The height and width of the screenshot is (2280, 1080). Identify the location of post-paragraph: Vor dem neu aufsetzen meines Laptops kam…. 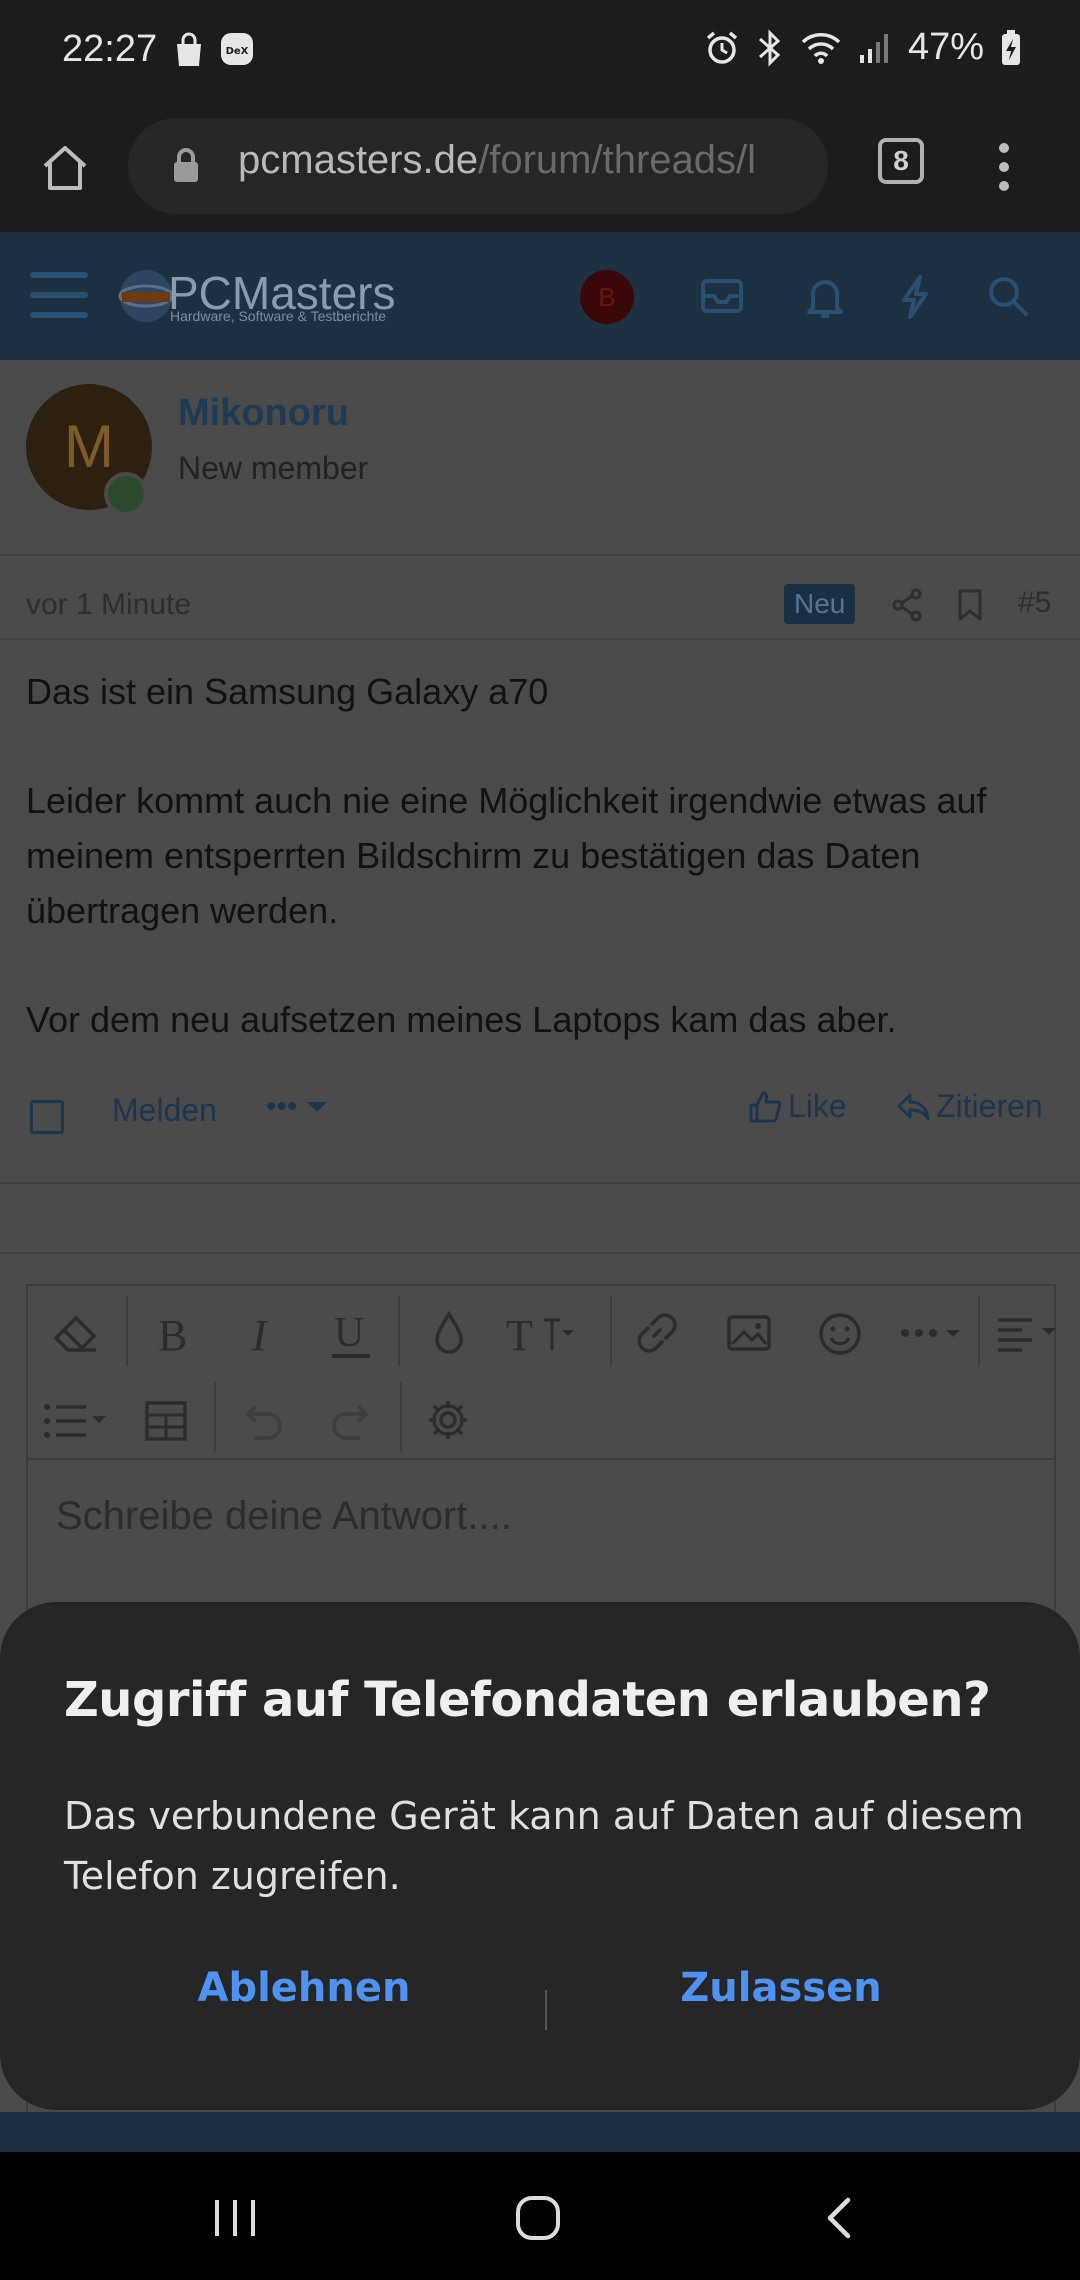
(461, 1019).